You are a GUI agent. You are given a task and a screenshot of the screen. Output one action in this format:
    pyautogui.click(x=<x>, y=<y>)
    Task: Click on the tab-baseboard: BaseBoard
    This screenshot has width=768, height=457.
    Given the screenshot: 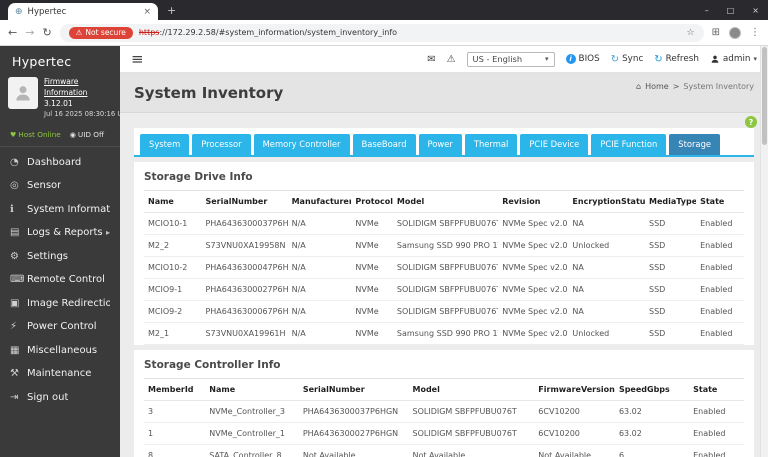 What is the action you would take?
    pyautogui.click(x=384, y=144)
    